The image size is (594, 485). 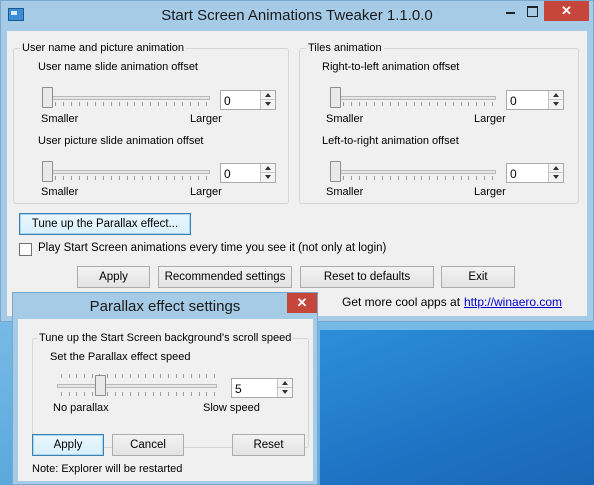 I want to click on ltr-offset-label: Left-to-right animation offset, so click(x=390, y=141).